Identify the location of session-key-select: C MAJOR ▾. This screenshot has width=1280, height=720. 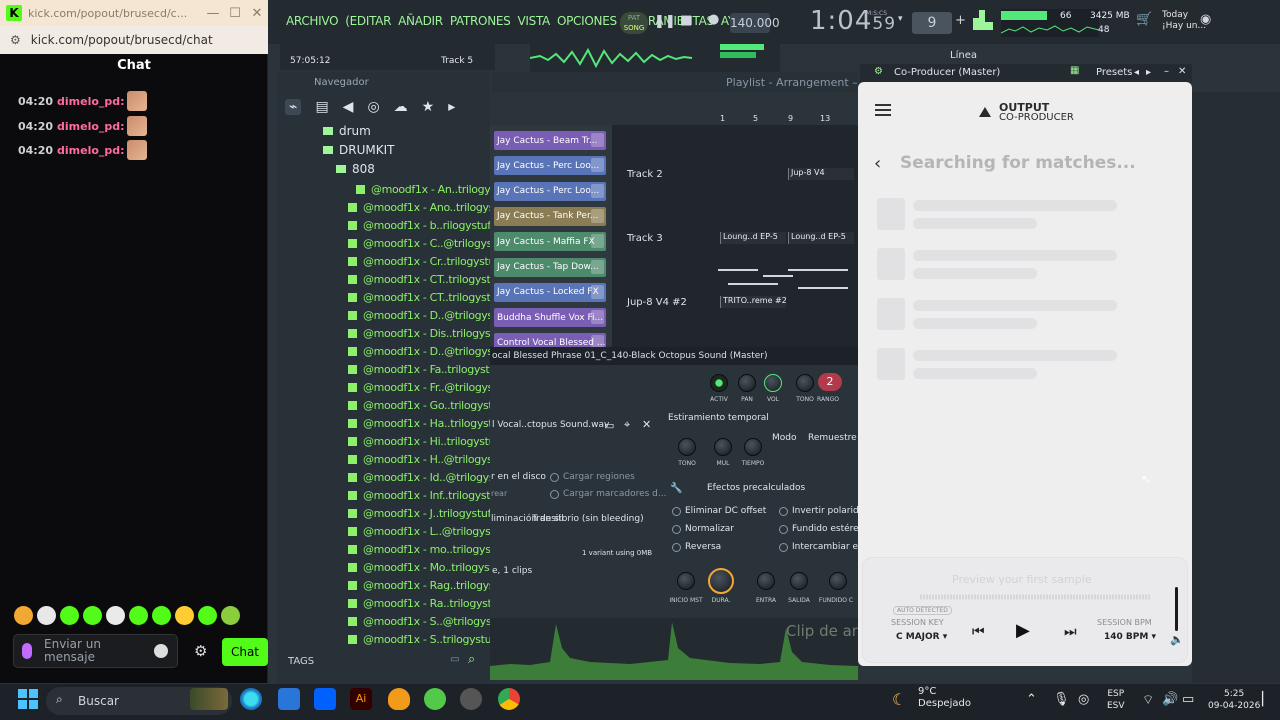
(921, 637).